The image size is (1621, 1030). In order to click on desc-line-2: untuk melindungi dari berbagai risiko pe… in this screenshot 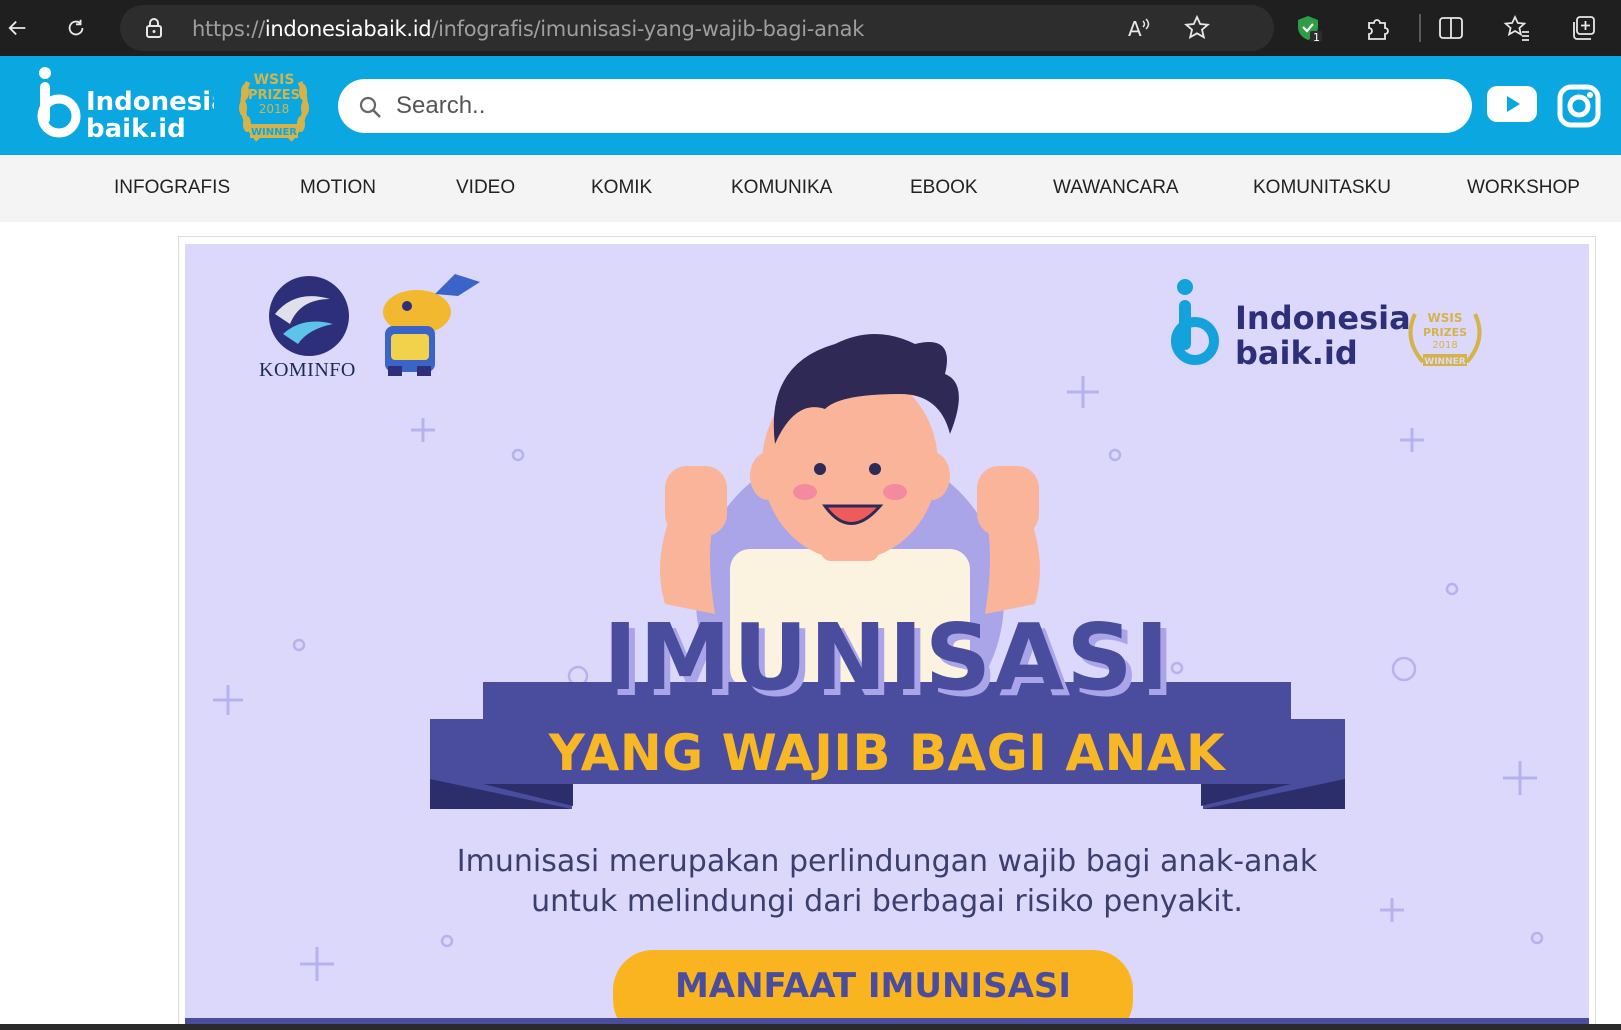, I will do `click(887, 901)`.